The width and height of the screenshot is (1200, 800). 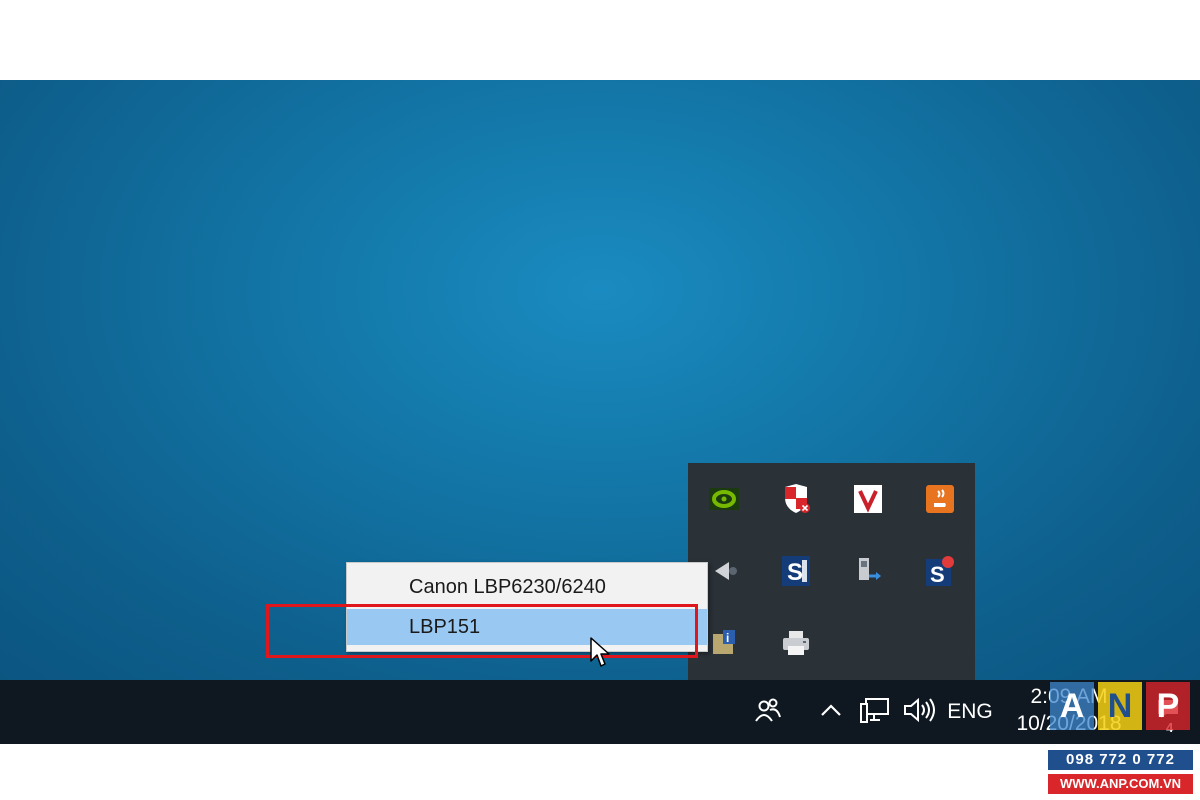 I want to click on security-tray-item, so click(x=796, y=499).